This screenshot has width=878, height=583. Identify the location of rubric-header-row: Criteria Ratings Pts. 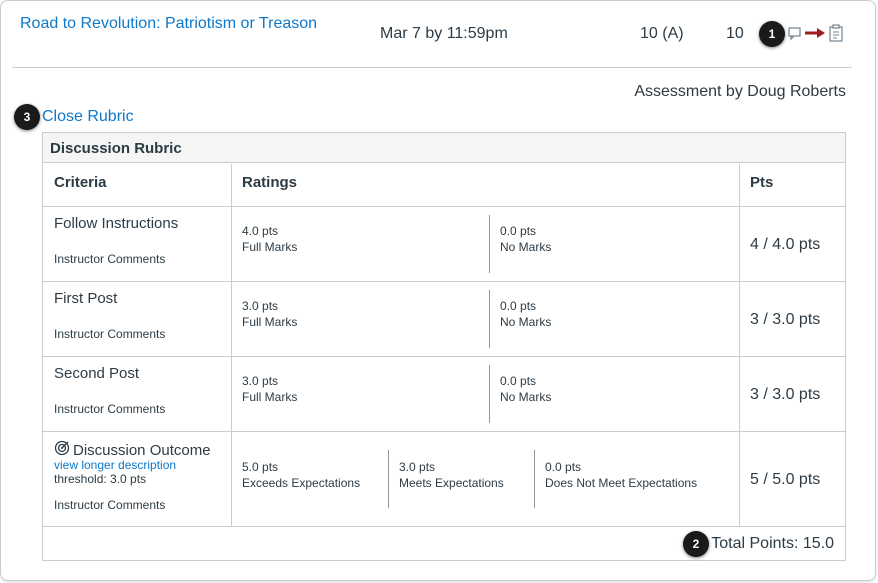
(444, 185).